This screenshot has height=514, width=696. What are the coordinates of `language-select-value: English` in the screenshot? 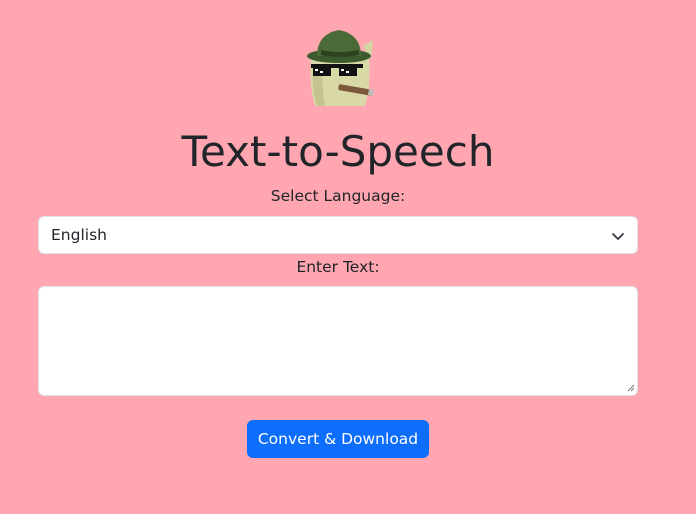 It's located at (79, 235).